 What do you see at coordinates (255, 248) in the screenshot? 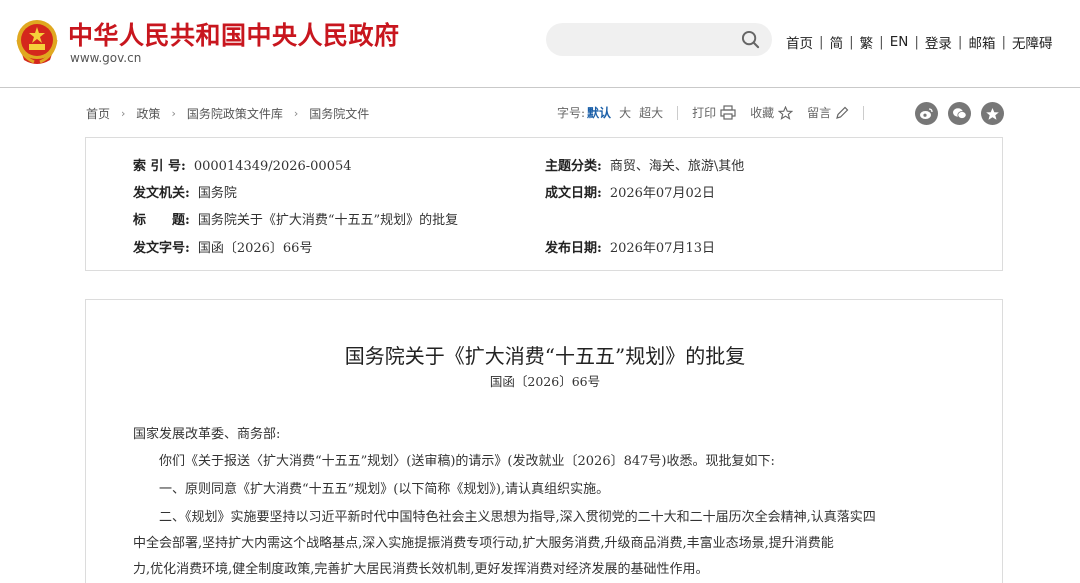
I see `document-number-value: 国函〔2026〕66号` at bounding box center [255, 248].